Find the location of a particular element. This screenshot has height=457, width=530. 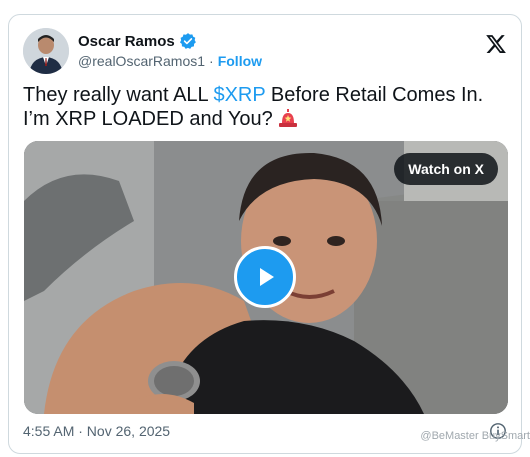

author-display-name: Oscar Ramos is located at coordinates (126, 41).